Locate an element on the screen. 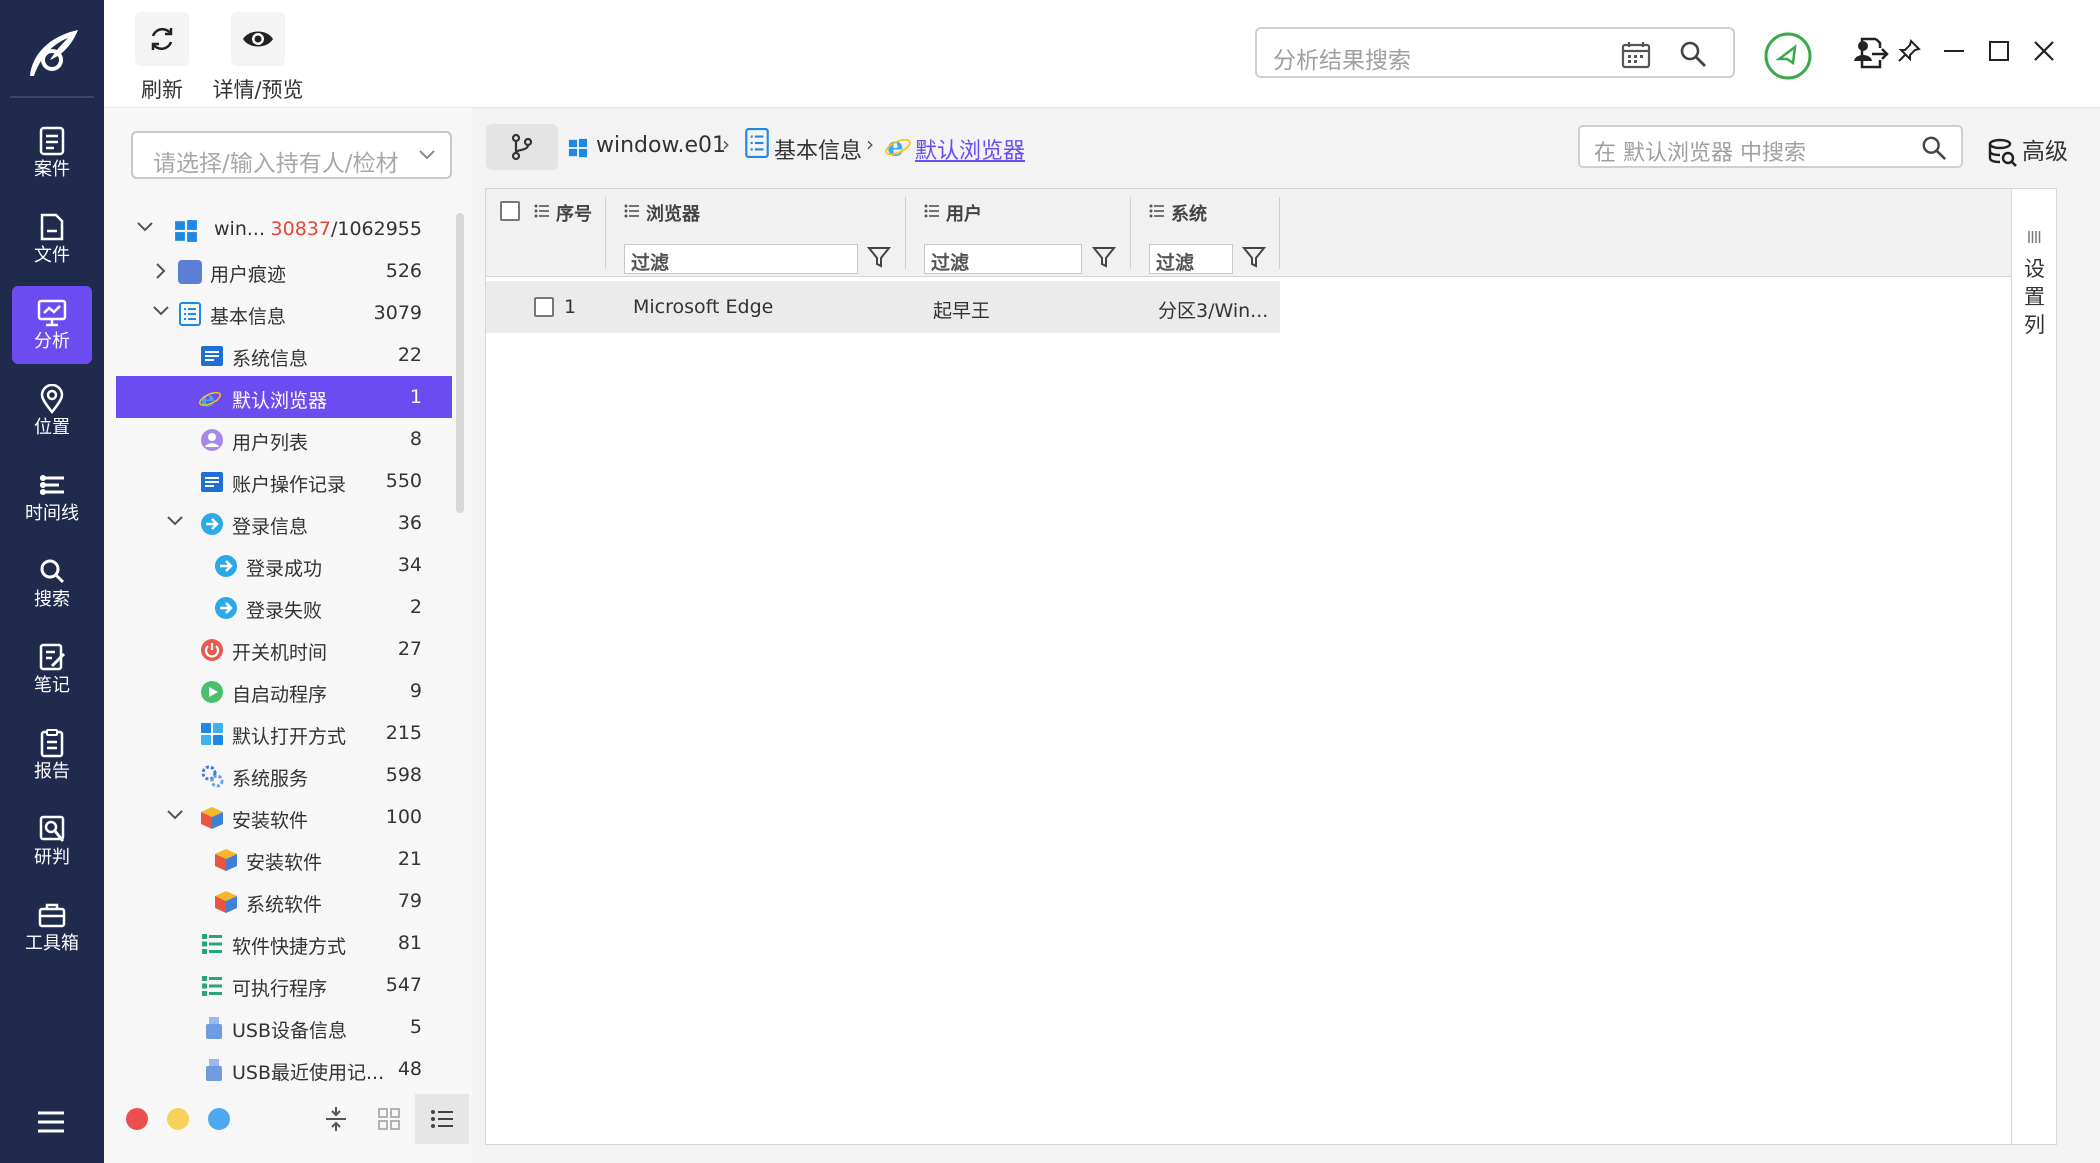  security-status-icon is located at coordinates (1788, 56).